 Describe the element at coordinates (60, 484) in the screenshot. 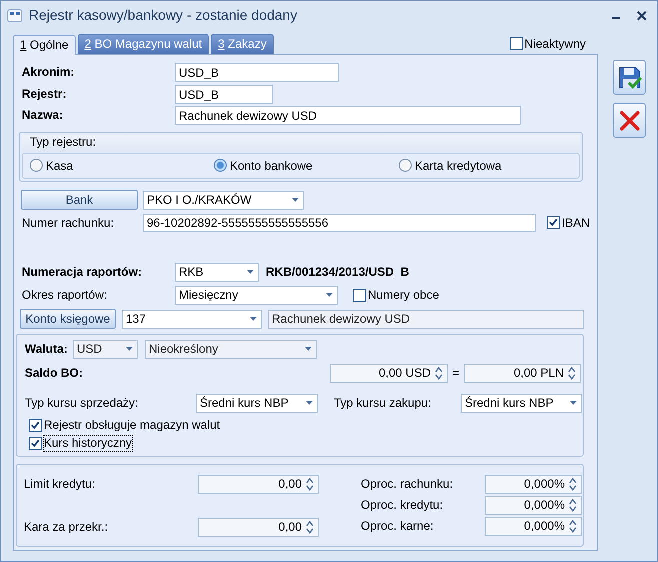

I see `field-label: Limit kredytu:` at that location.